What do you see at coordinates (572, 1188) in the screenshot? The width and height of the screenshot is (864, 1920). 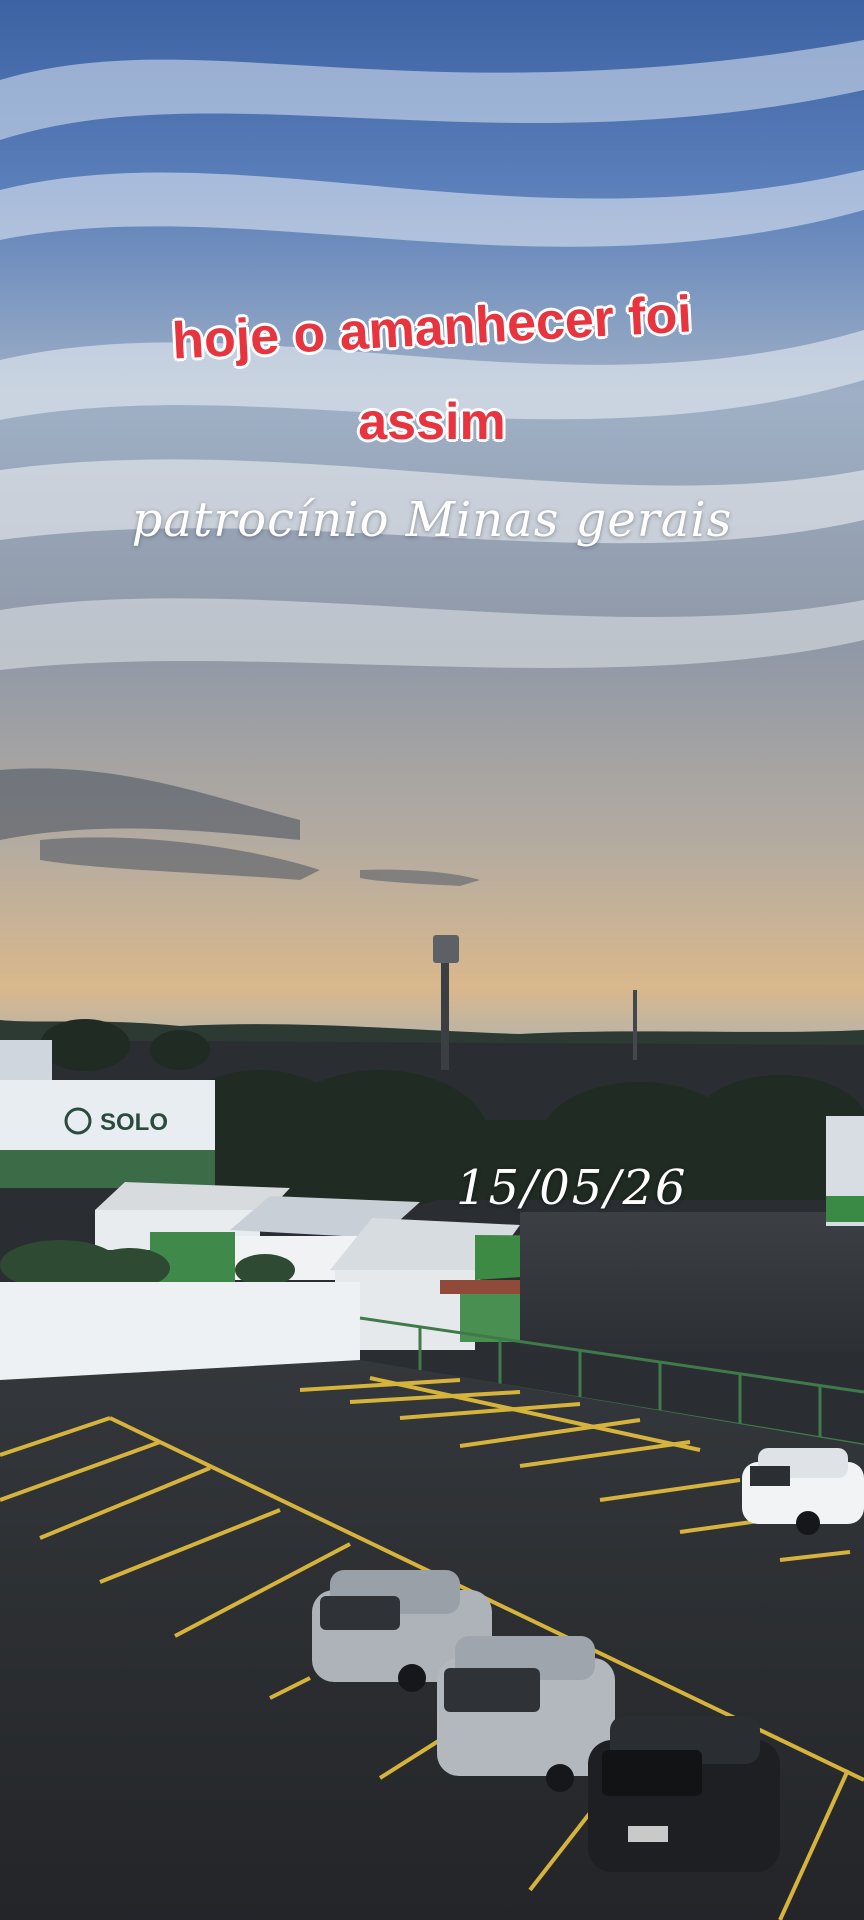 I see `date-stamp: 15/05/26` at bounding box center [572, 1188].